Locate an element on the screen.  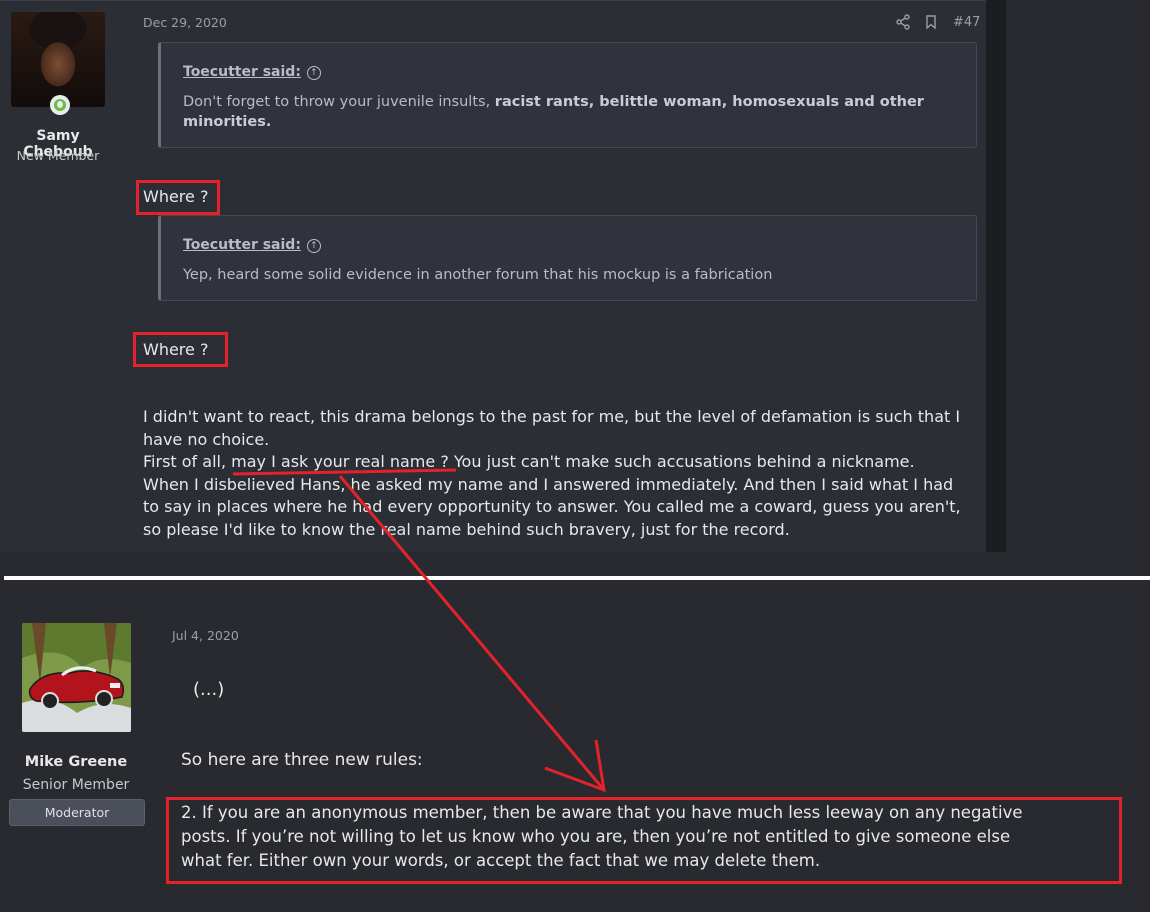
annotation-overlay is located at coordinates (419, 630).